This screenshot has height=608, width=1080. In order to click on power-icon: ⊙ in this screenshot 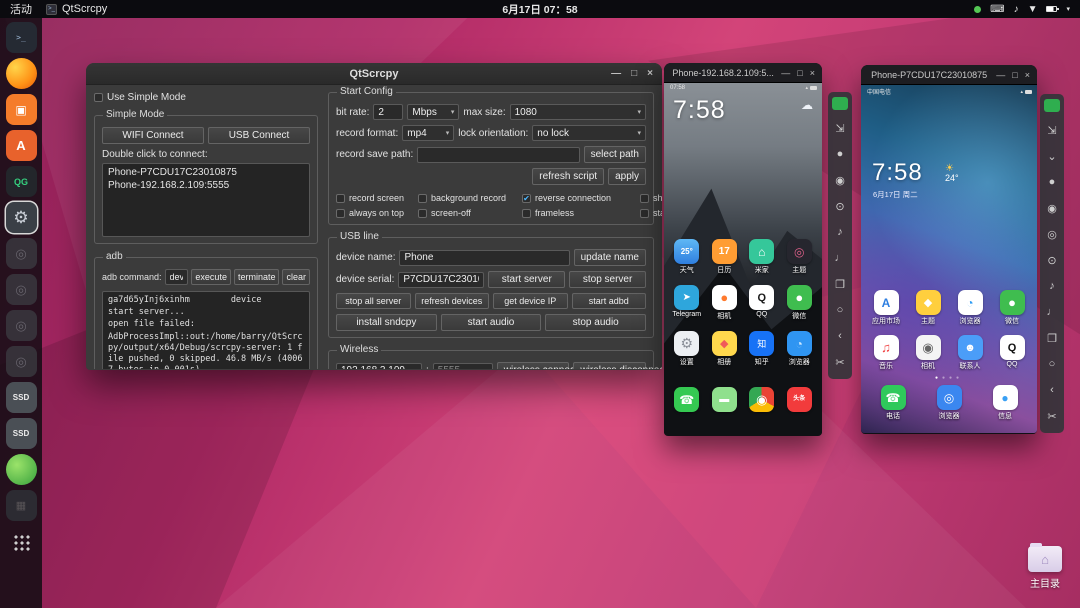, I will do `click(840, 206)`.